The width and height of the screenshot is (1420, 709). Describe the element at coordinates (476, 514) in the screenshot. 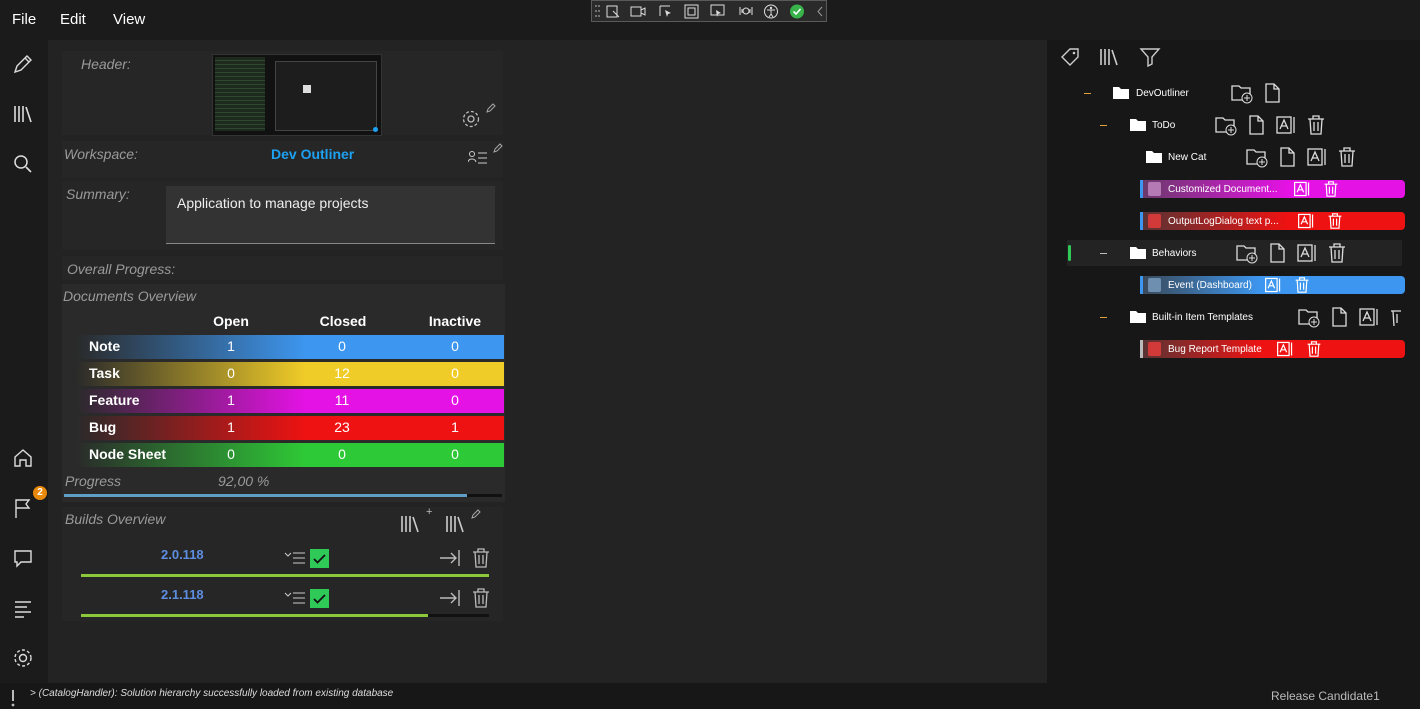

I see `pencil-small-icon` at that location.